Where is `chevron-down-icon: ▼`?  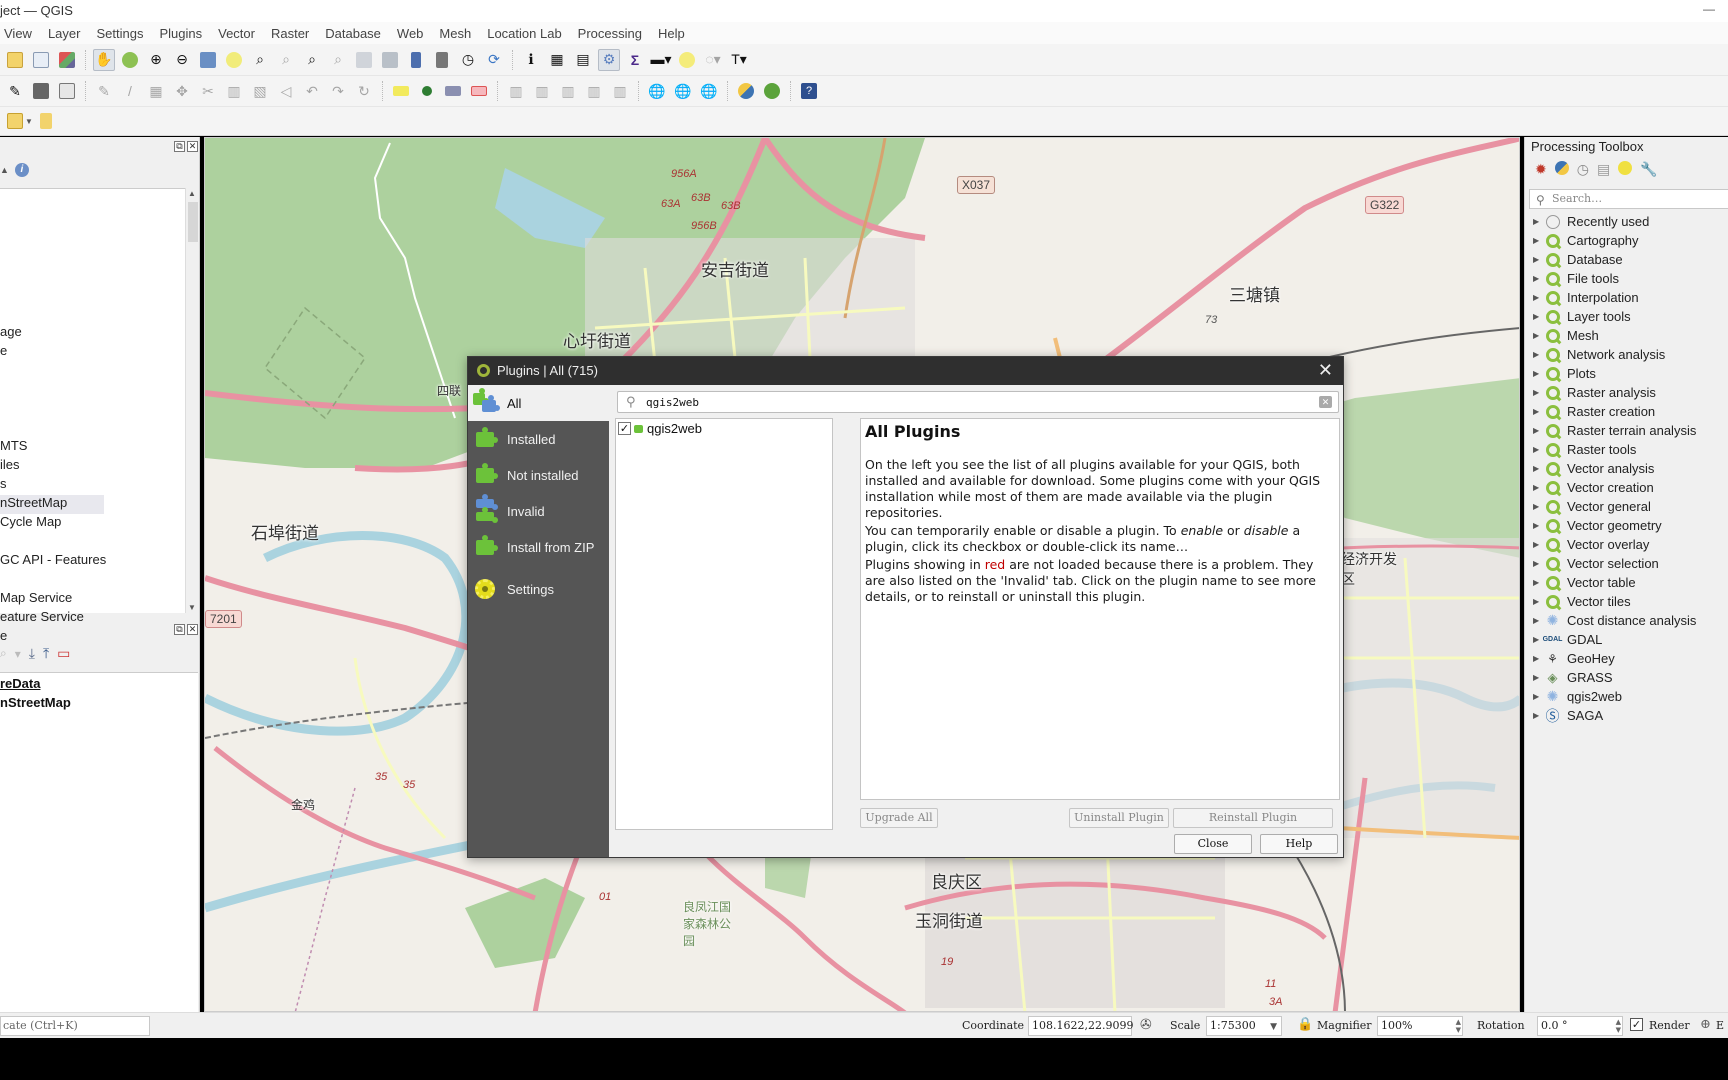
chevron-down-icon: ▼ is located at coordinates (1273, 1027).